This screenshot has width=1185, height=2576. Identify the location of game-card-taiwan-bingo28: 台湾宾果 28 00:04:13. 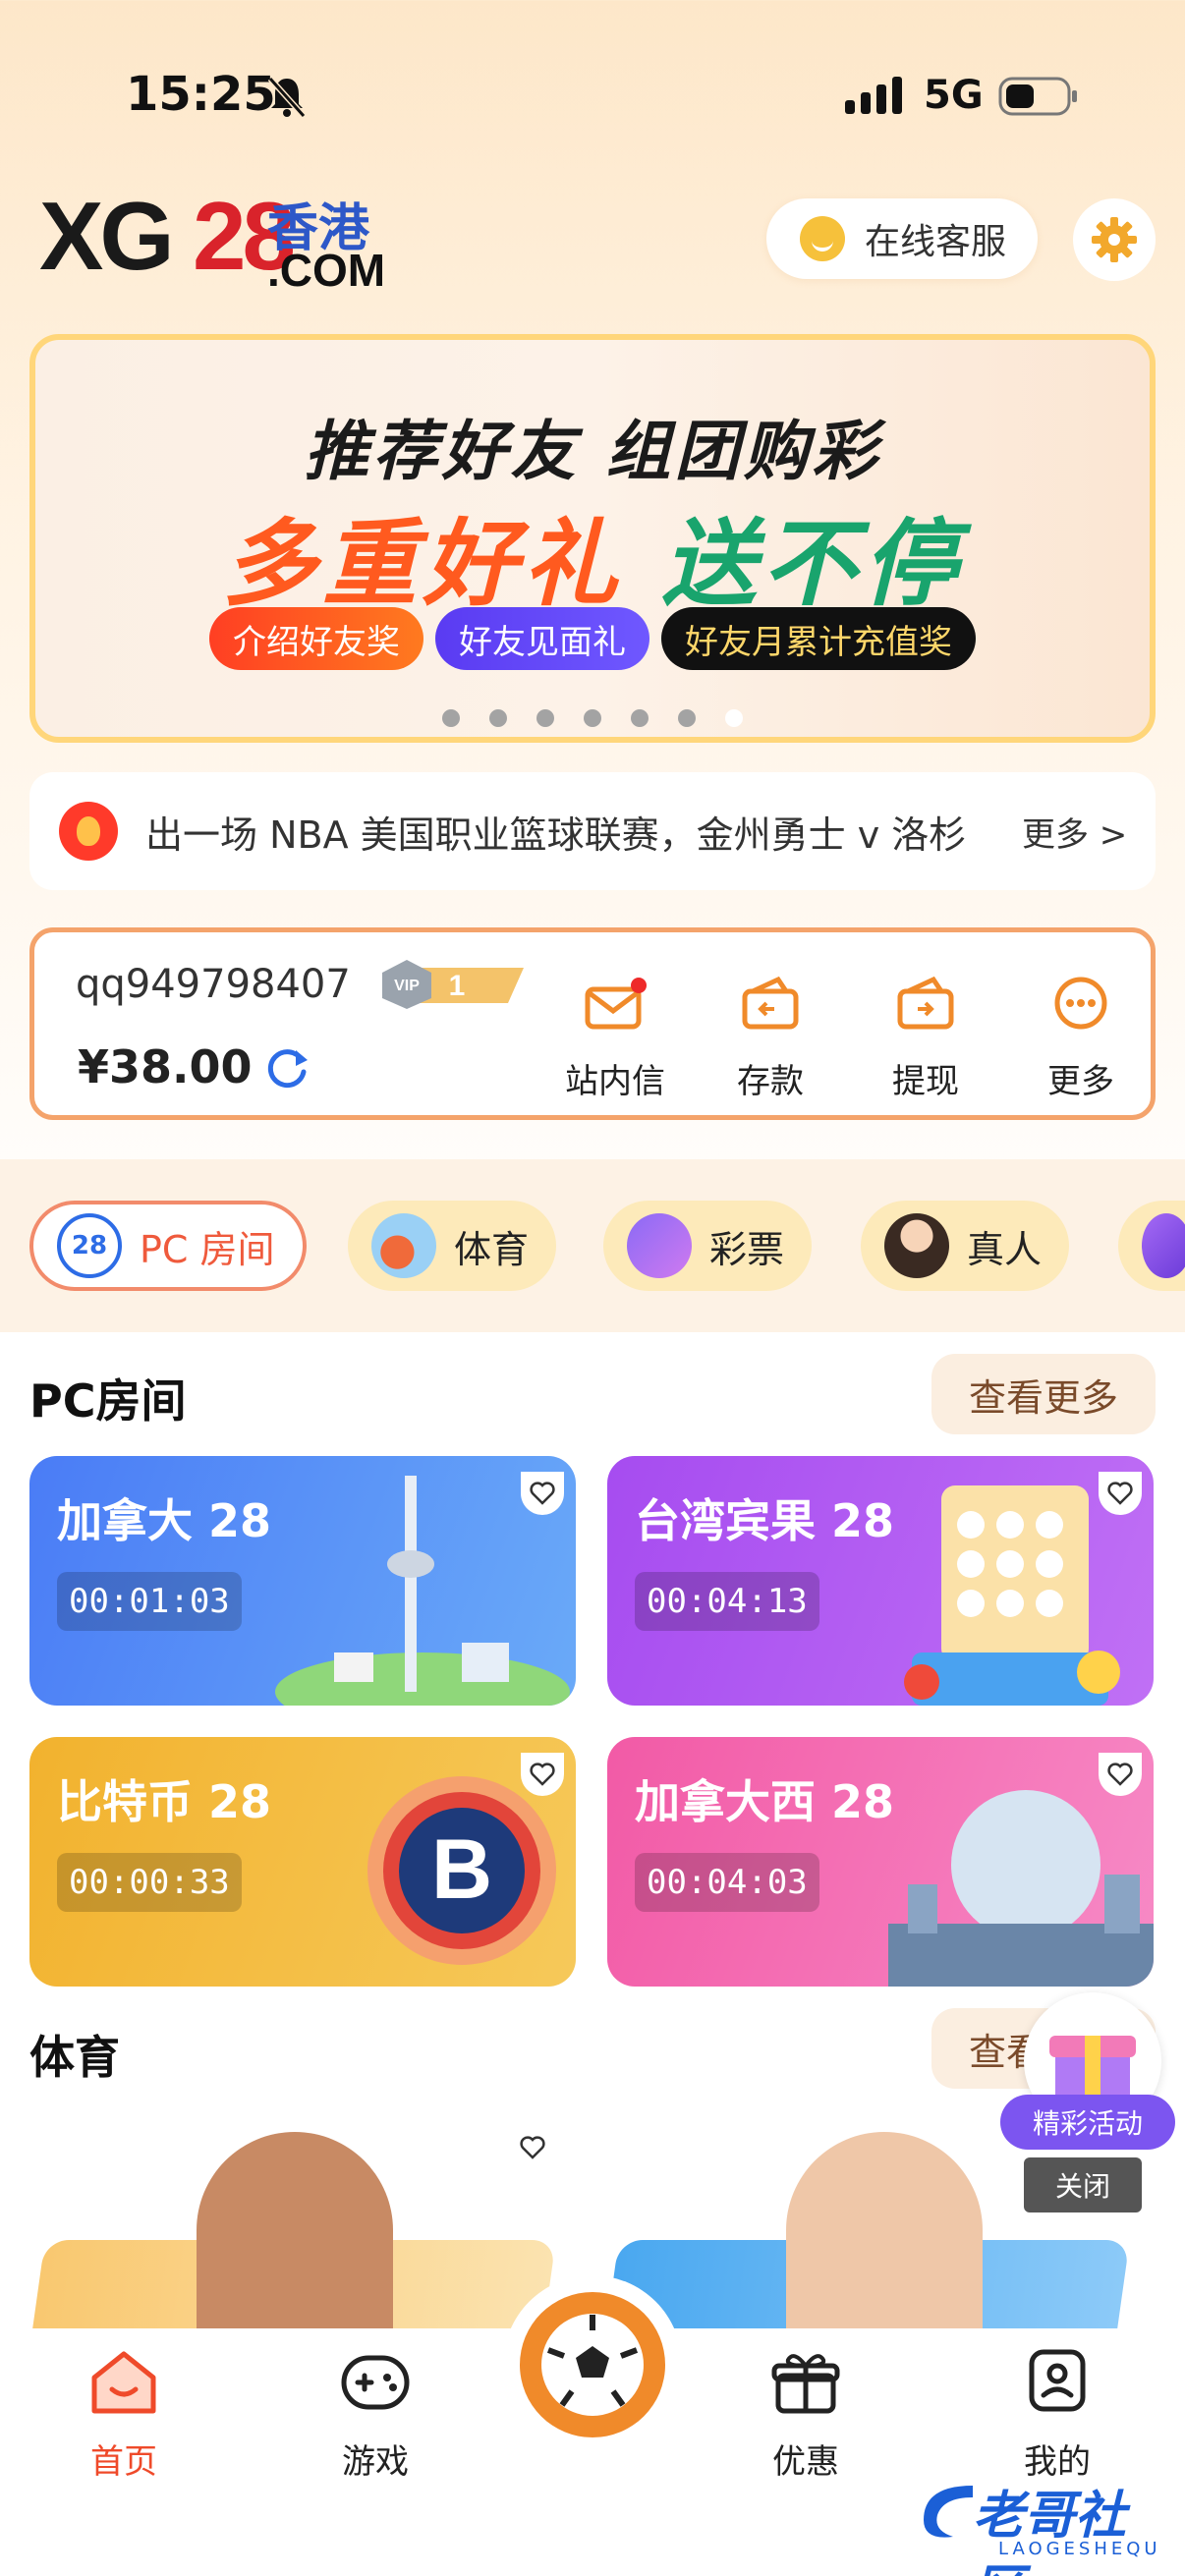
(881, 1581).